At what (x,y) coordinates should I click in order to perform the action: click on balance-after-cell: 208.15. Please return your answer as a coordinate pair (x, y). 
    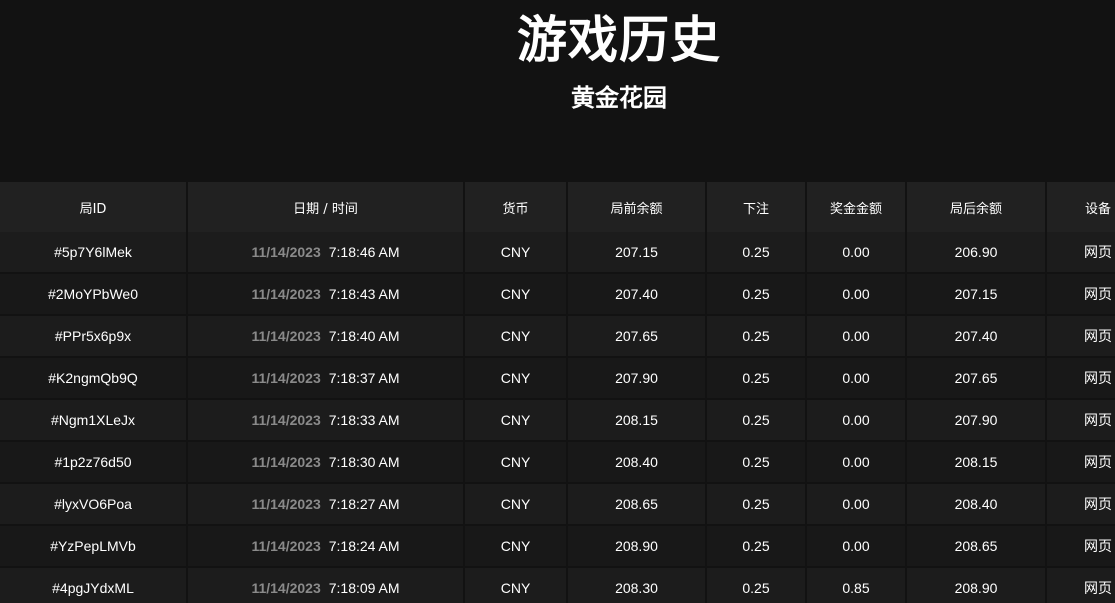
    Looking at the image, I should click on (976, 462).